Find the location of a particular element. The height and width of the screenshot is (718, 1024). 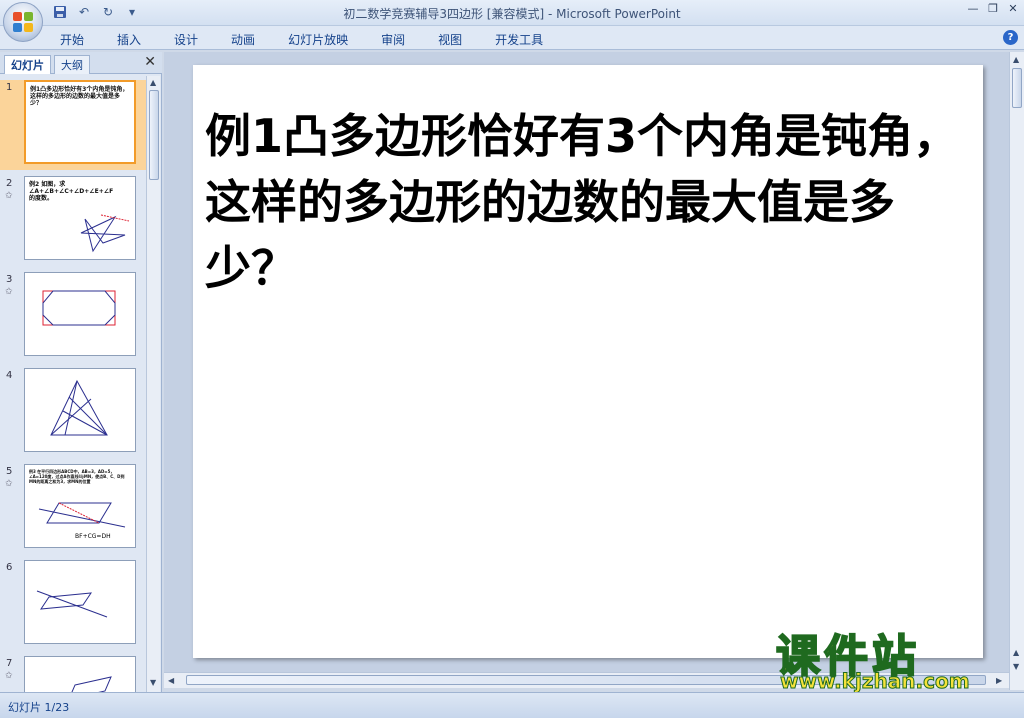

office-button is located at coordinates (23, 22).